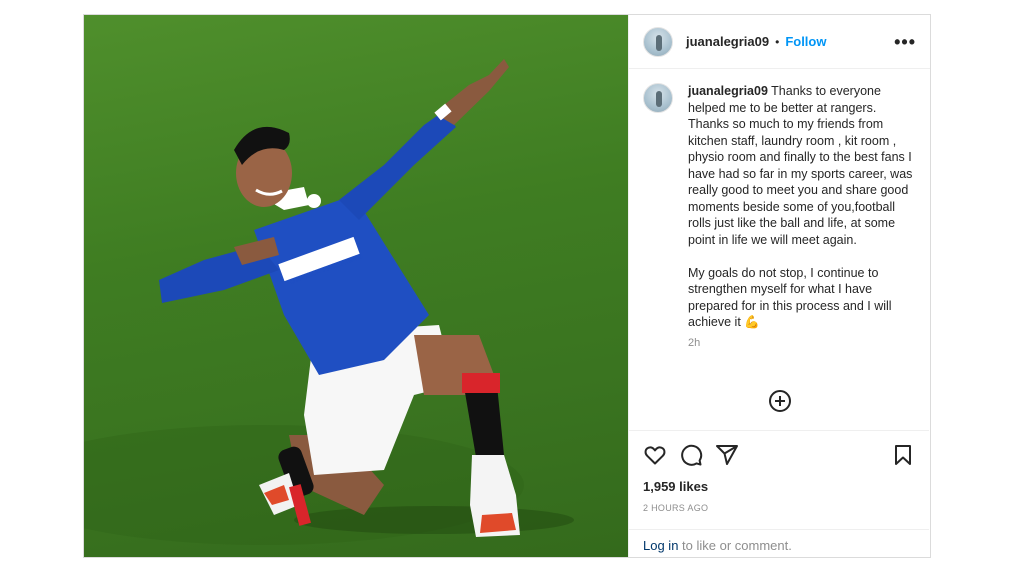  Describe the element at coordinates (658, 41) in the screenshot. I see `avatar` at that location.